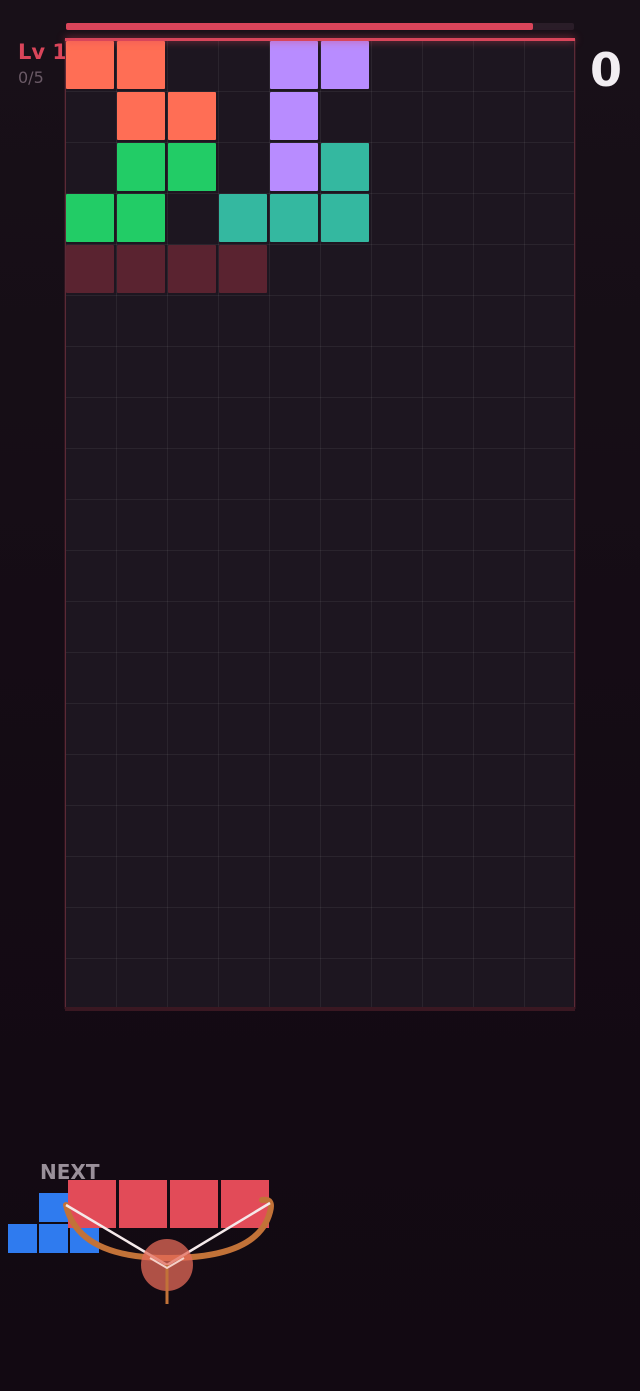 This screenshot has height=1391, width=640. What do you see at coordinates (300, 26) in the screenshot?
I see `timer-bar-fill` at bounding box center [300, 26].